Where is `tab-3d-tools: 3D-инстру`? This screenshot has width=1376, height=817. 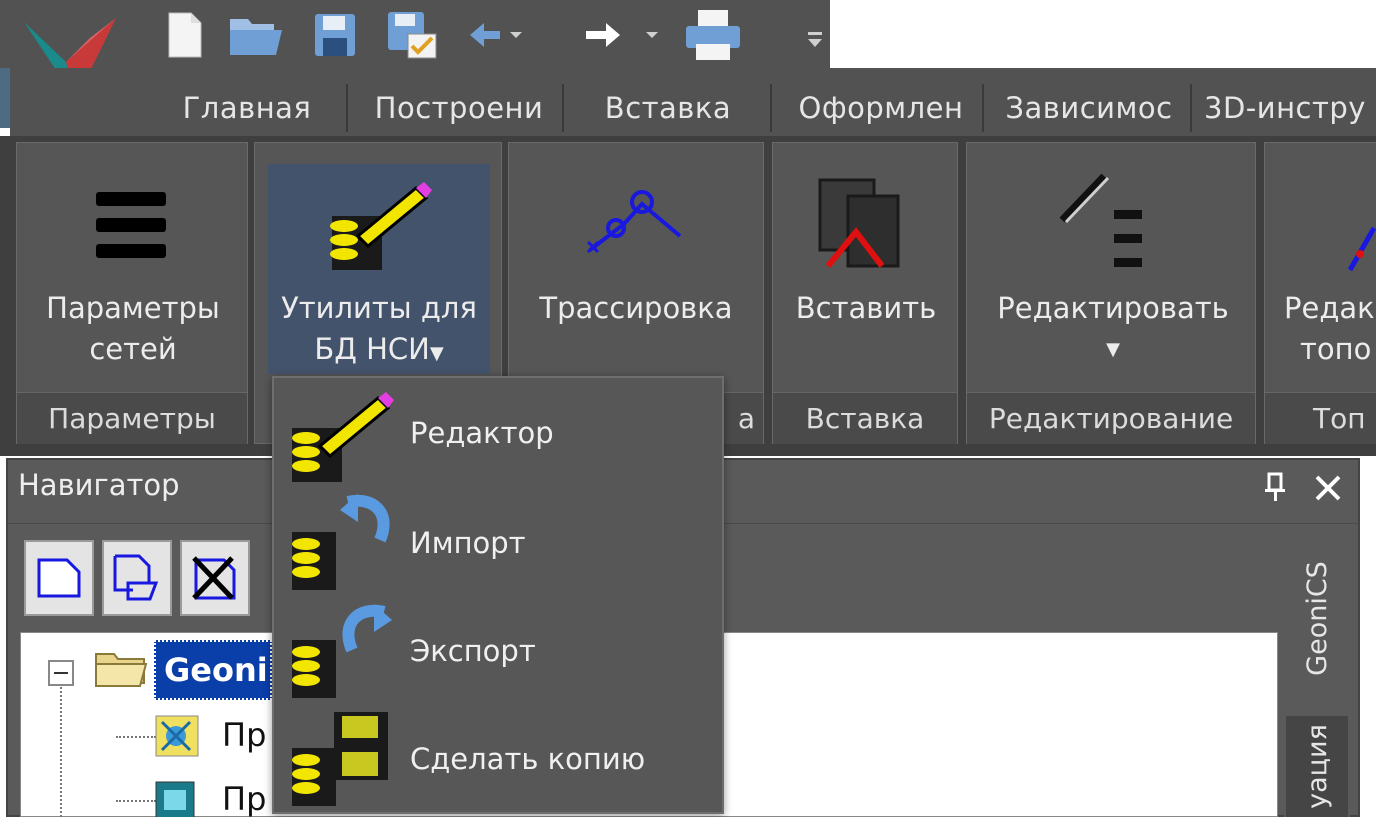
tab-3d-tools: 3D-инстру is located at coordinates (1290, 108).